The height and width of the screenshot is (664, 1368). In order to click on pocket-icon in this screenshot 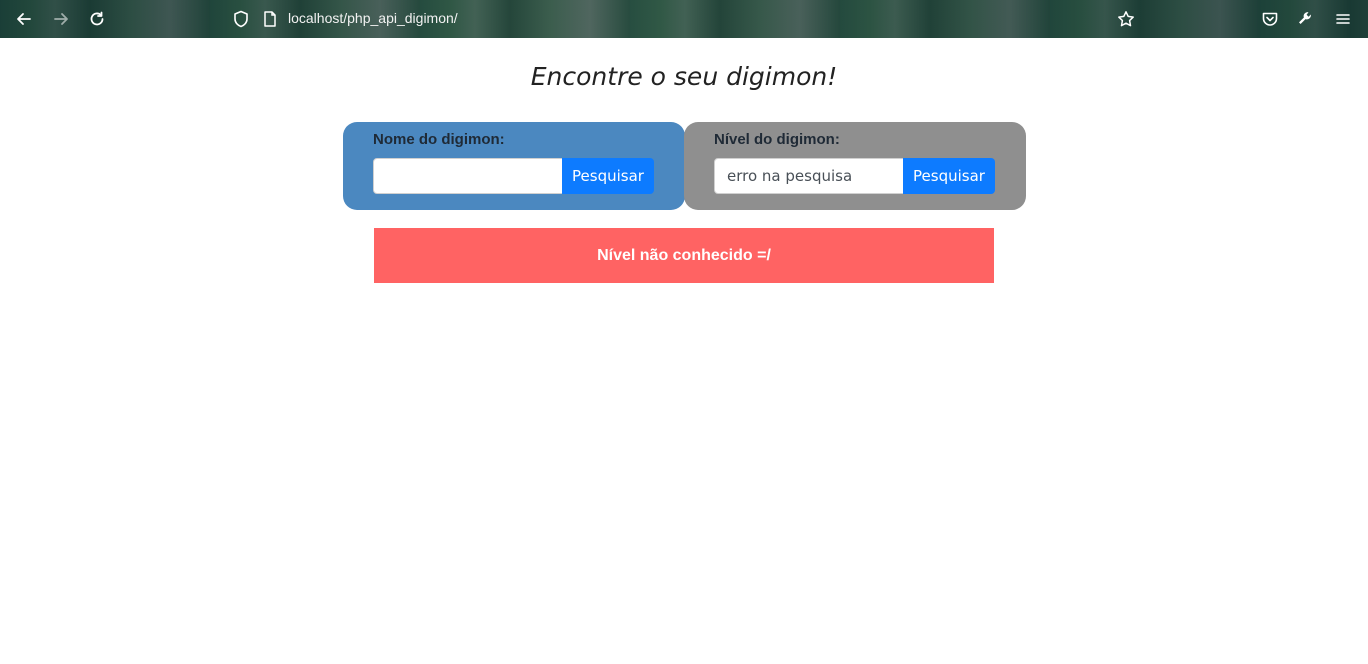, I will do `click(1270, 19)`.